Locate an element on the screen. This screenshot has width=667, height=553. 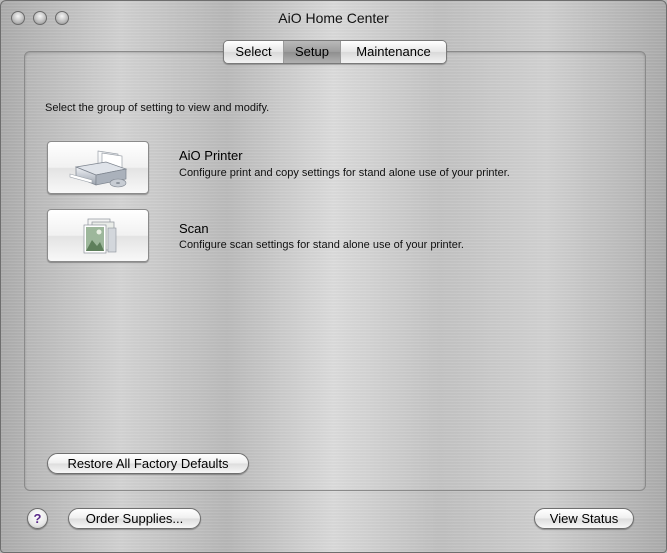
tab-bar: Select Setup Maintenance is located at coordinates (335, 52).